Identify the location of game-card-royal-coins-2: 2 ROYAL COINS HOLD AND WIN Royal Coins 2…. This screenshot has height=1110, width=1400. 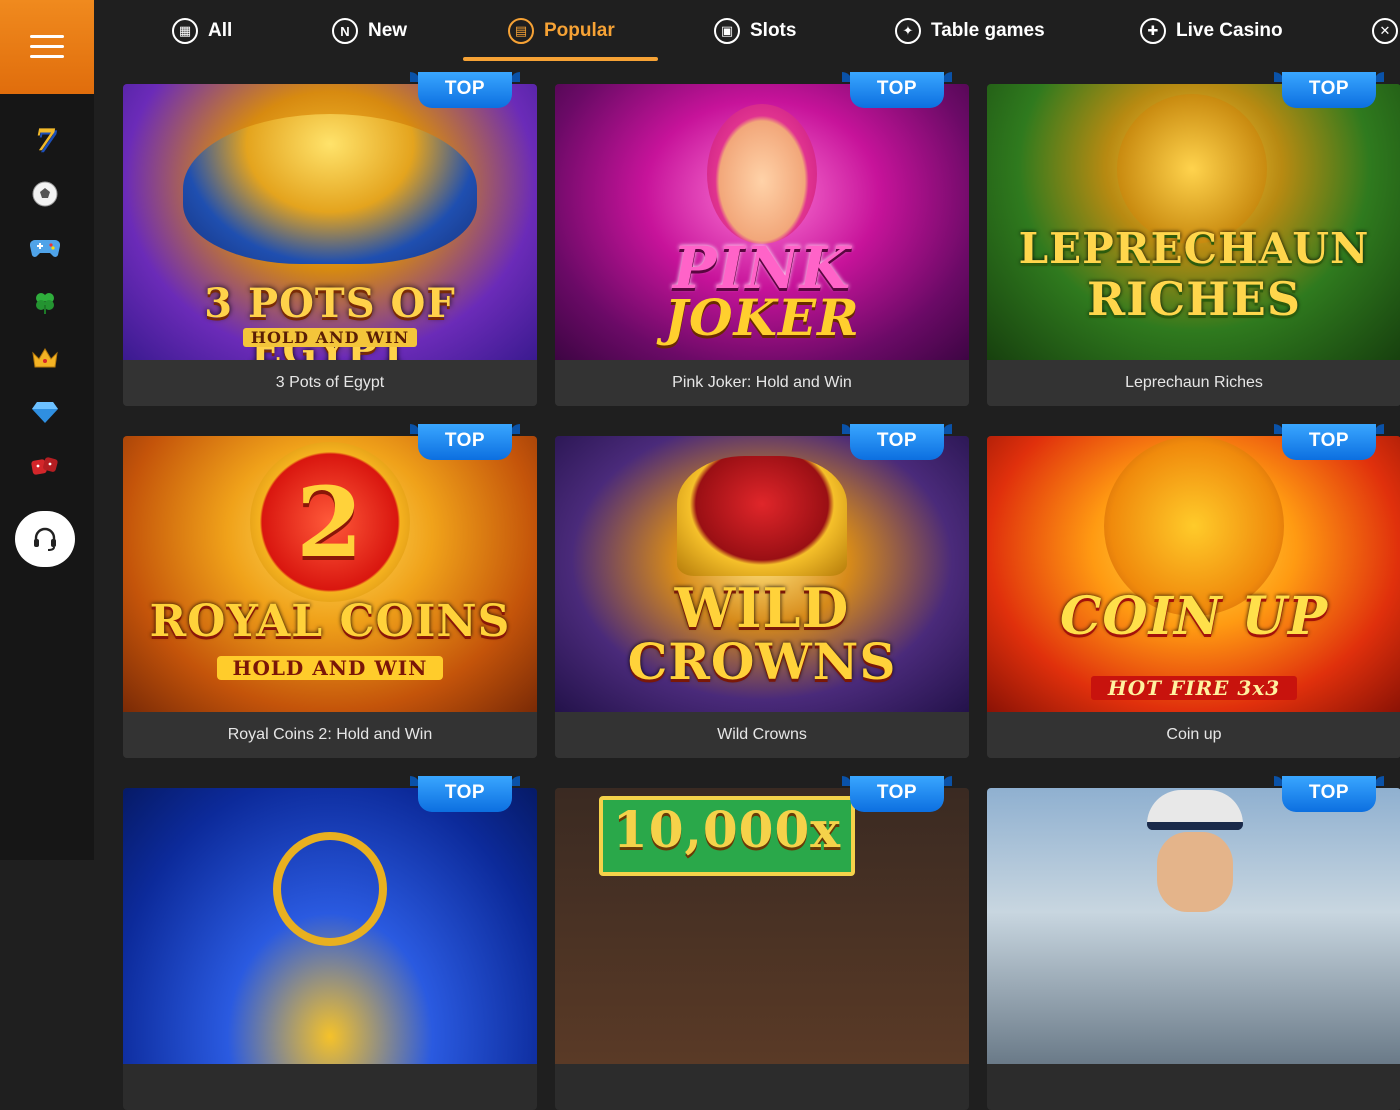
(330, 591).